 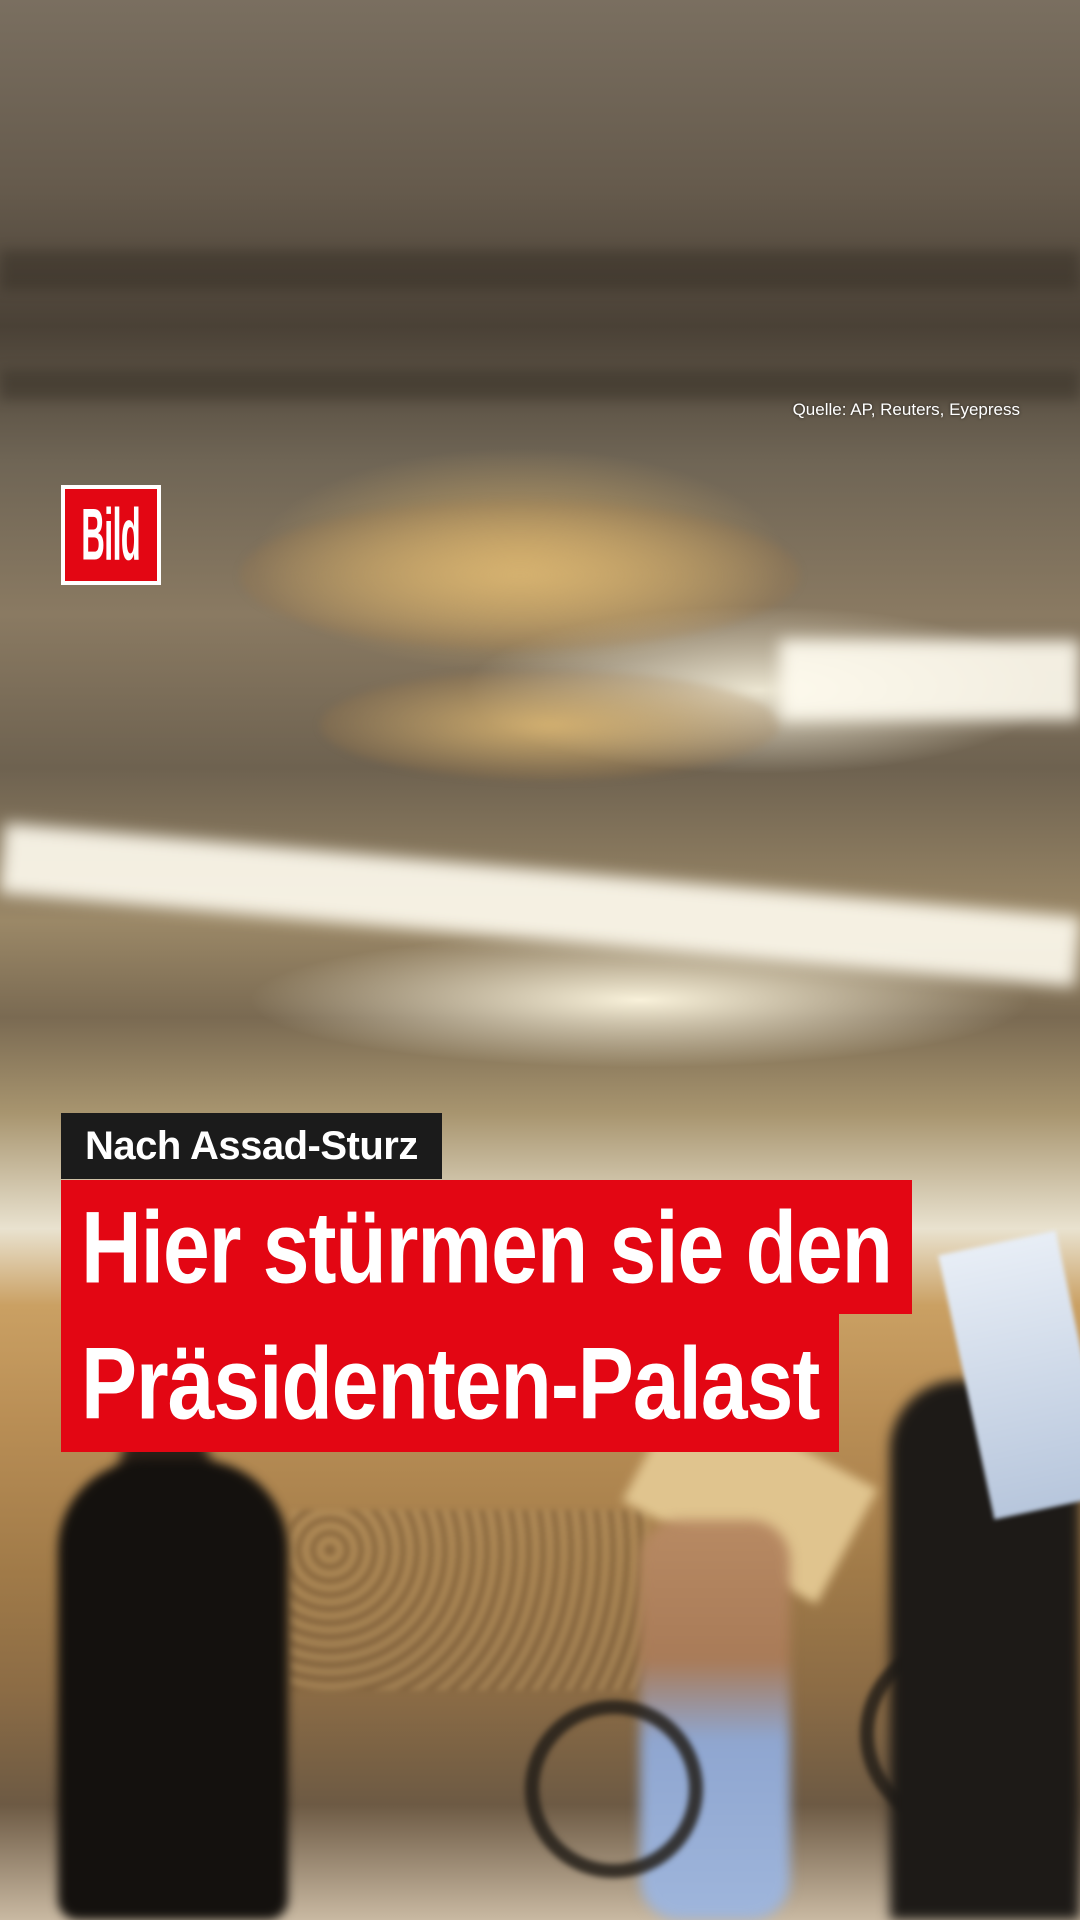 I want to click on headline-text-2: Präsidenten-Palast, so click(x=450, y=1382).